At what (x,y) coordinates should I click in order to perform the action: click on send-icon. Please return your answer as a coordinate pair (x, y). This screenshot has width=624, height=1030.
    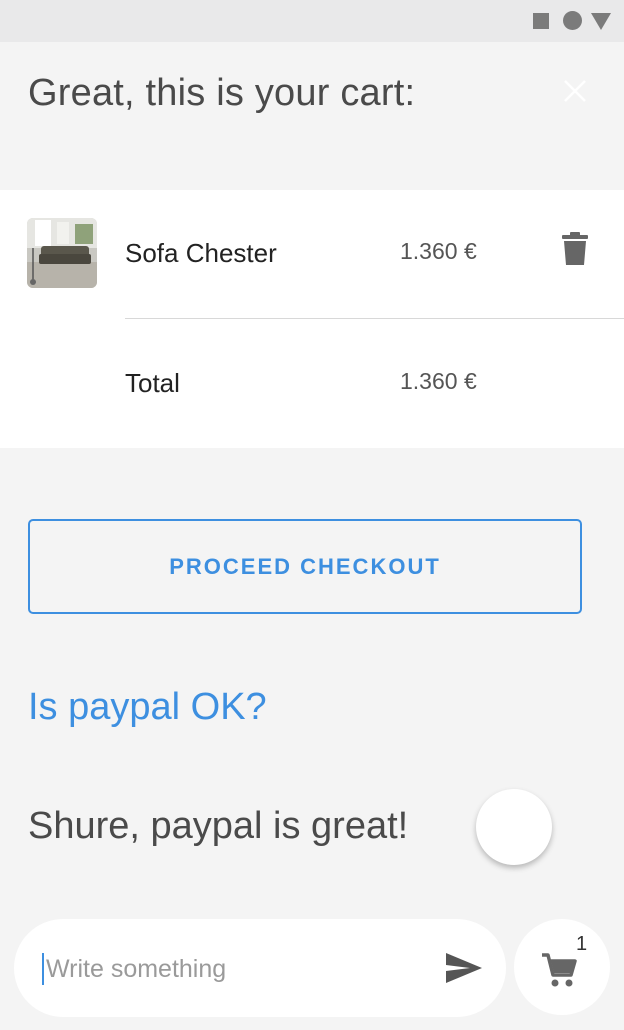
    Looking at the image, I should click on (464, 968).